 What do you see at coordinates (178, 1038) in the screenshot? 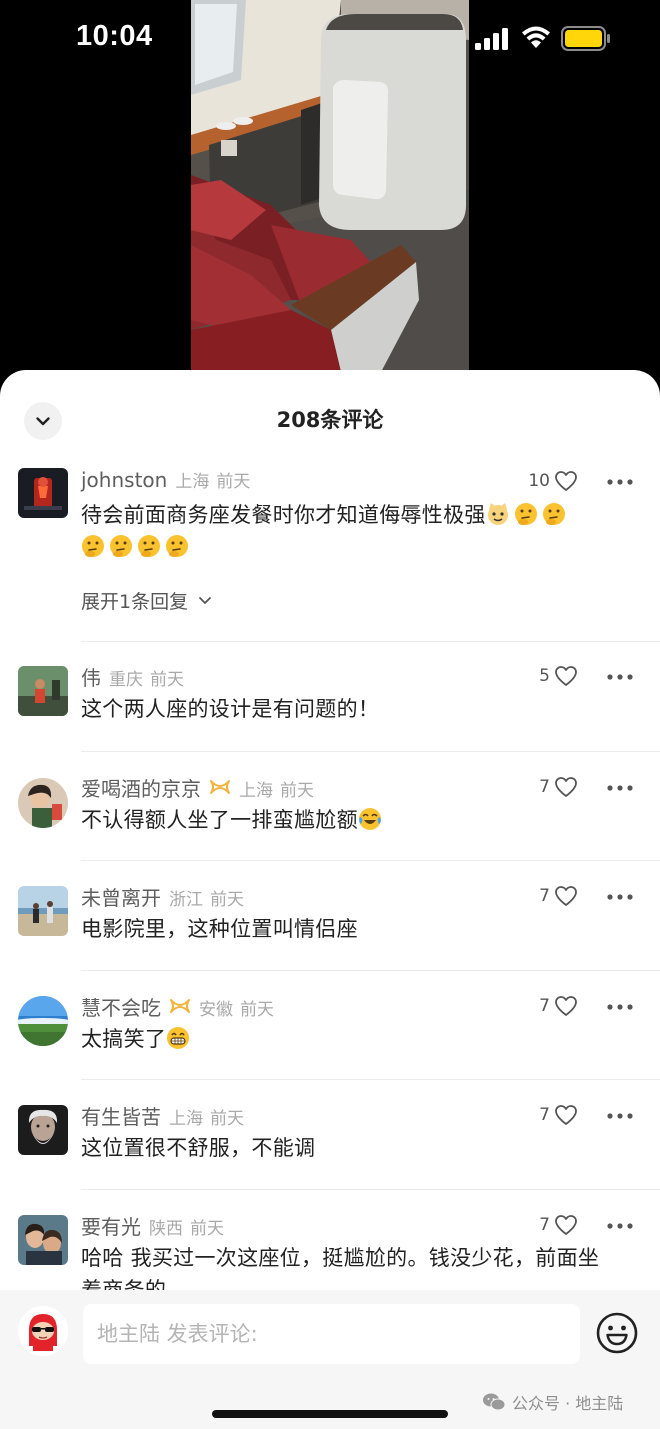
I see `grinning-face-emoji` at bounding box center [178, 1038].